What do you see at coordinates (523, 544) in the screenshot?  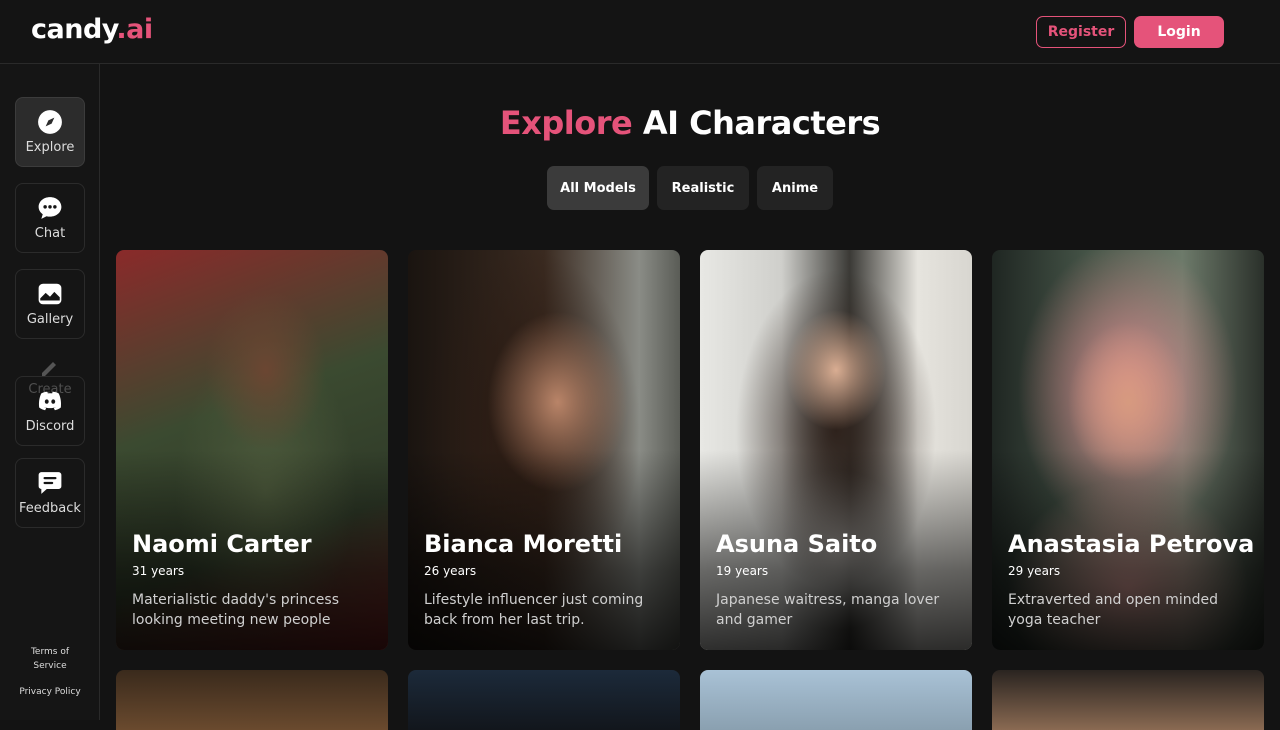 I see `character-name: Bianca Moretti` at bounding box center [523, 544].